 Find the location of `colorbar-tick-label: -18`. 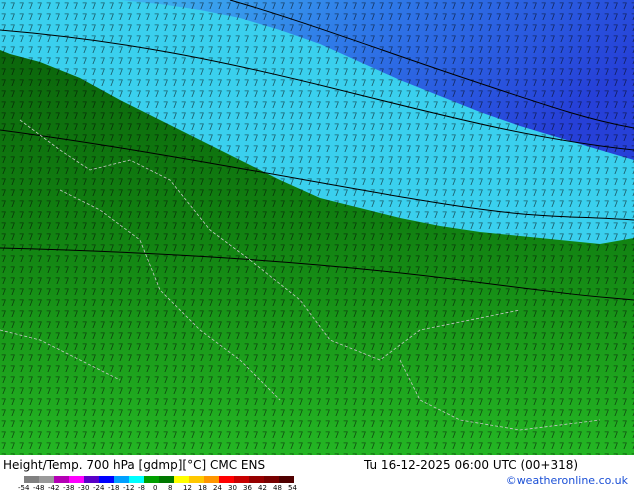

colorbar-tick-label: -18 is located at coordinates (113, 487).